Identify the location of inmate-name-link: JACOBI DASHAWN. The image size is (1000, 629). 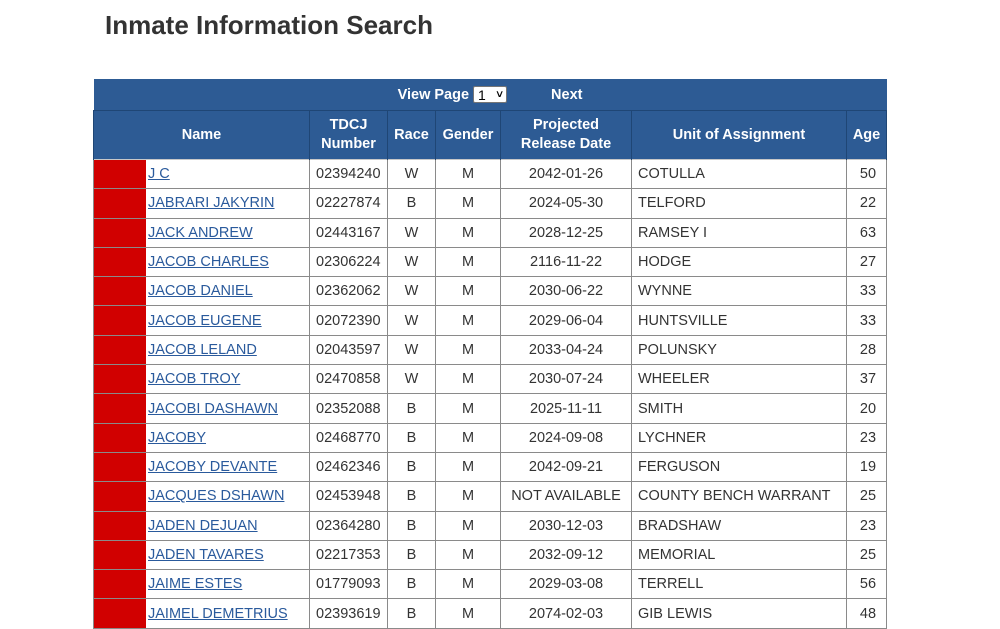
(213, 409).